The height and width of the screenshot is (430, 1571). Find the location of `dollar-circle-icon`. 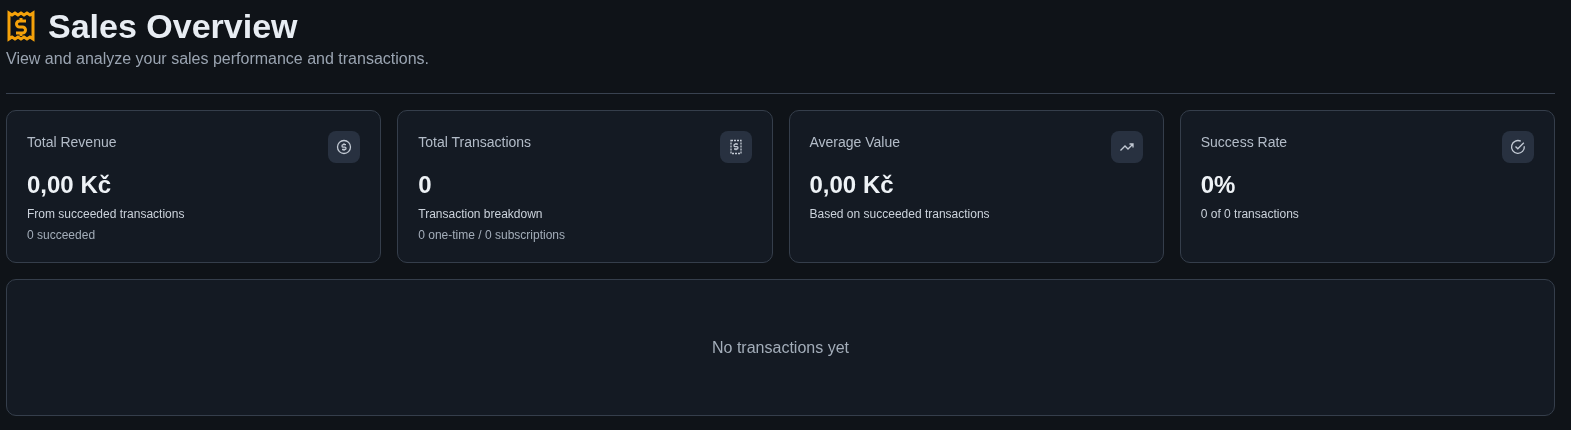

dollar-circle-icon is located at coordinates (344, 147).